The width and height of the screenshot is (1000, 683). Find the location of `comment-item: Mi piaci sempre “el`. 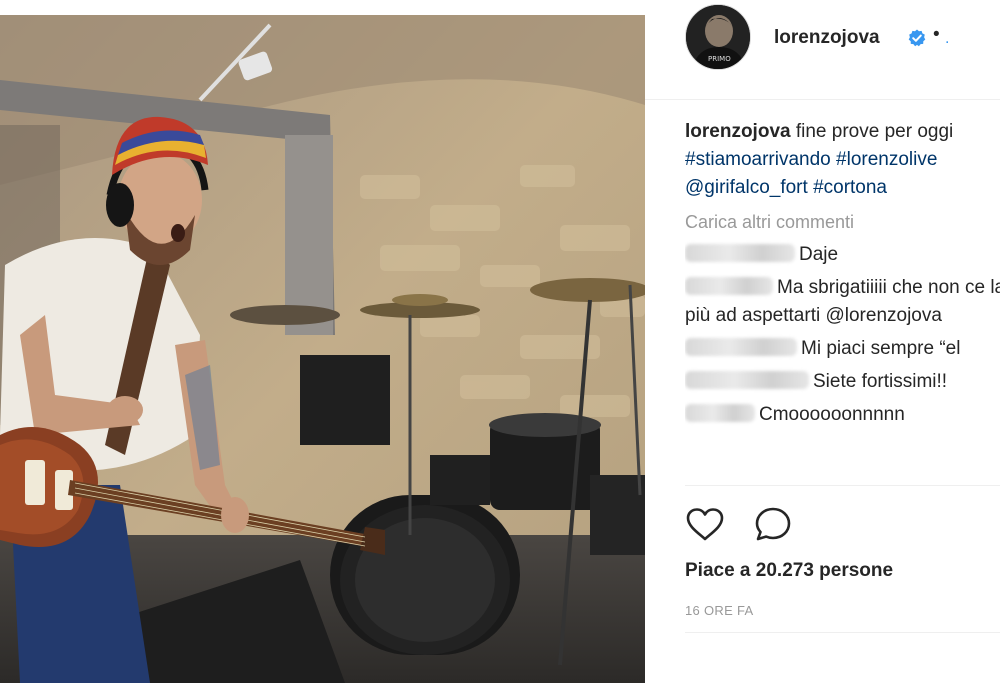

comment-item: Mi piaci sempre “el is located at coordinates (842, 349).